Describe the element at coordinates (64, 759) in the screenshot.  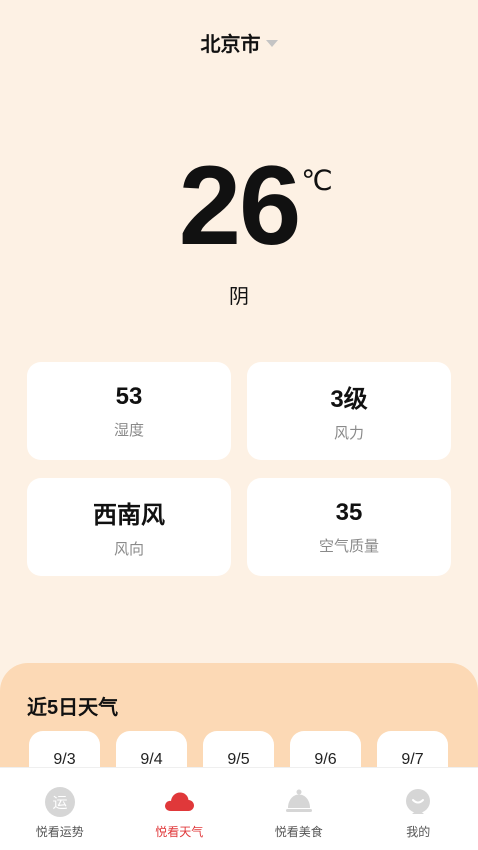
I see `forecast-date: 9/3` at that location.